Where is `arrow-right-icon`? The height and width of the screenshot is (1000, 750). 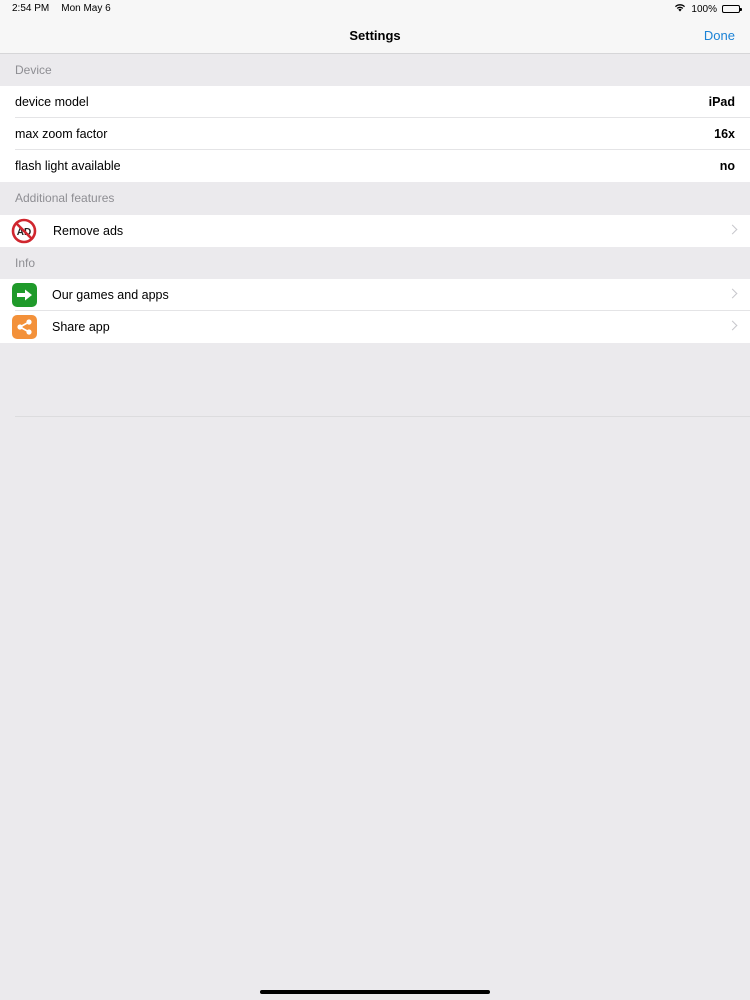
arrow-right-icon is located at coordinates (24, 295).